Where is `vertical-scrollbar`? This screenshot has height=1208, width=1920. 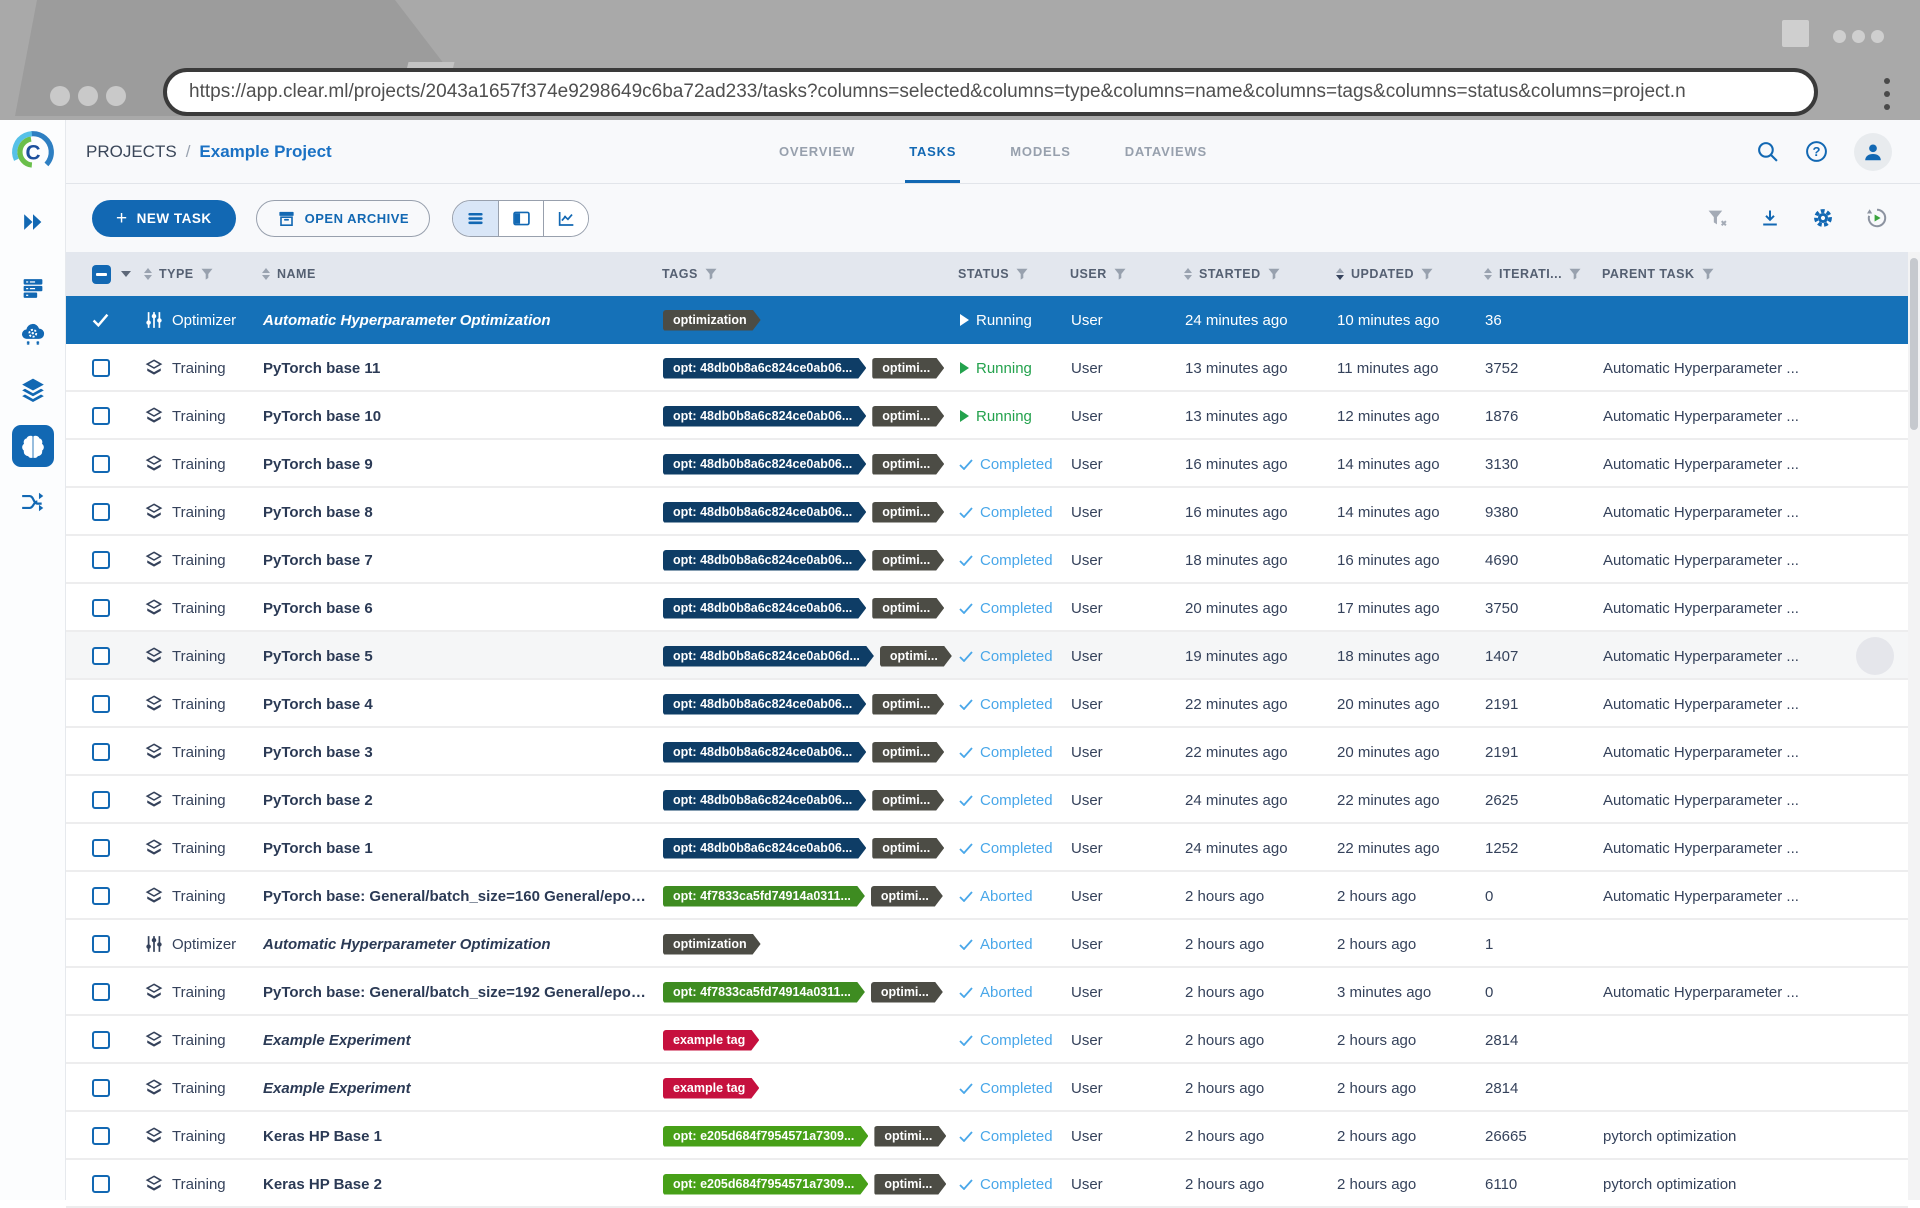 vertical-scrollbar is located at coordinates (1914, 726).